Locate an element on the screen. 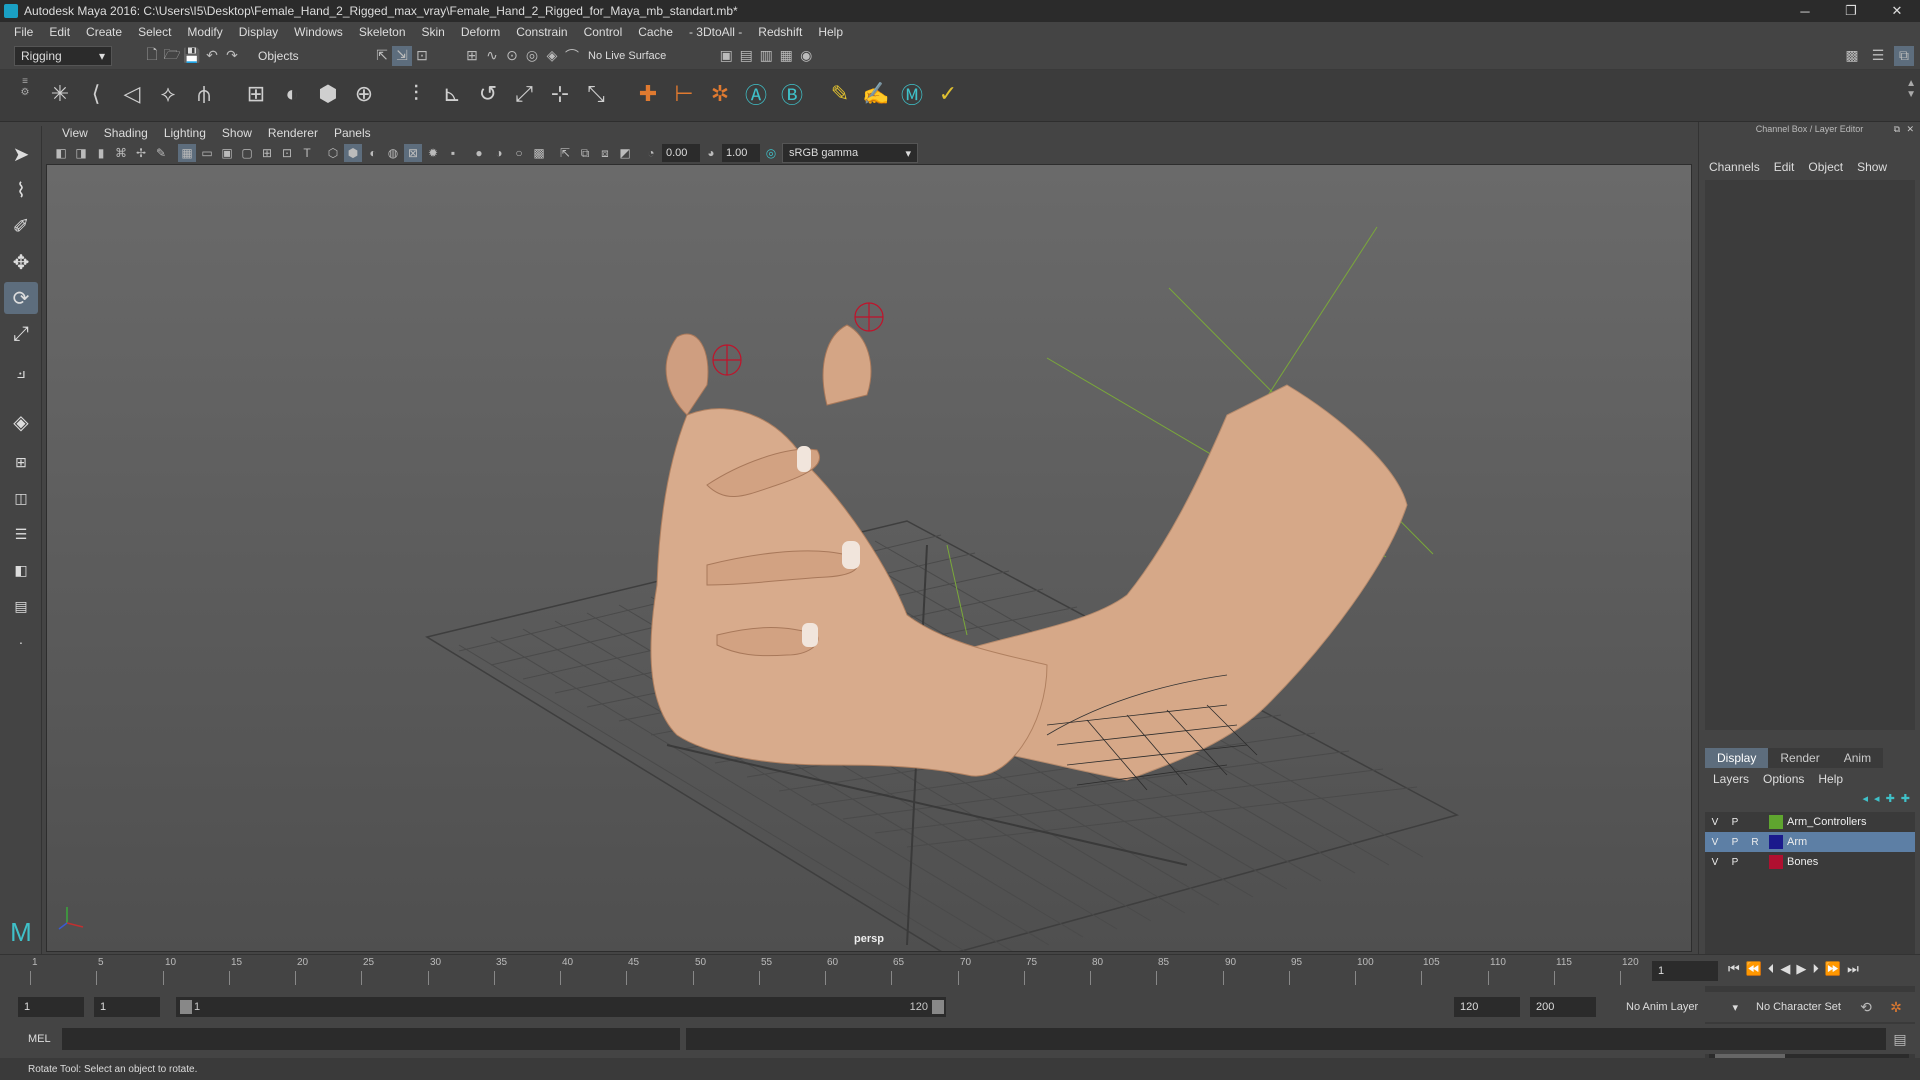 The width and height of the screenshot is (1920, 1080). step-forward-key-icon: ⏩ is located at coordinates (1833, 969).